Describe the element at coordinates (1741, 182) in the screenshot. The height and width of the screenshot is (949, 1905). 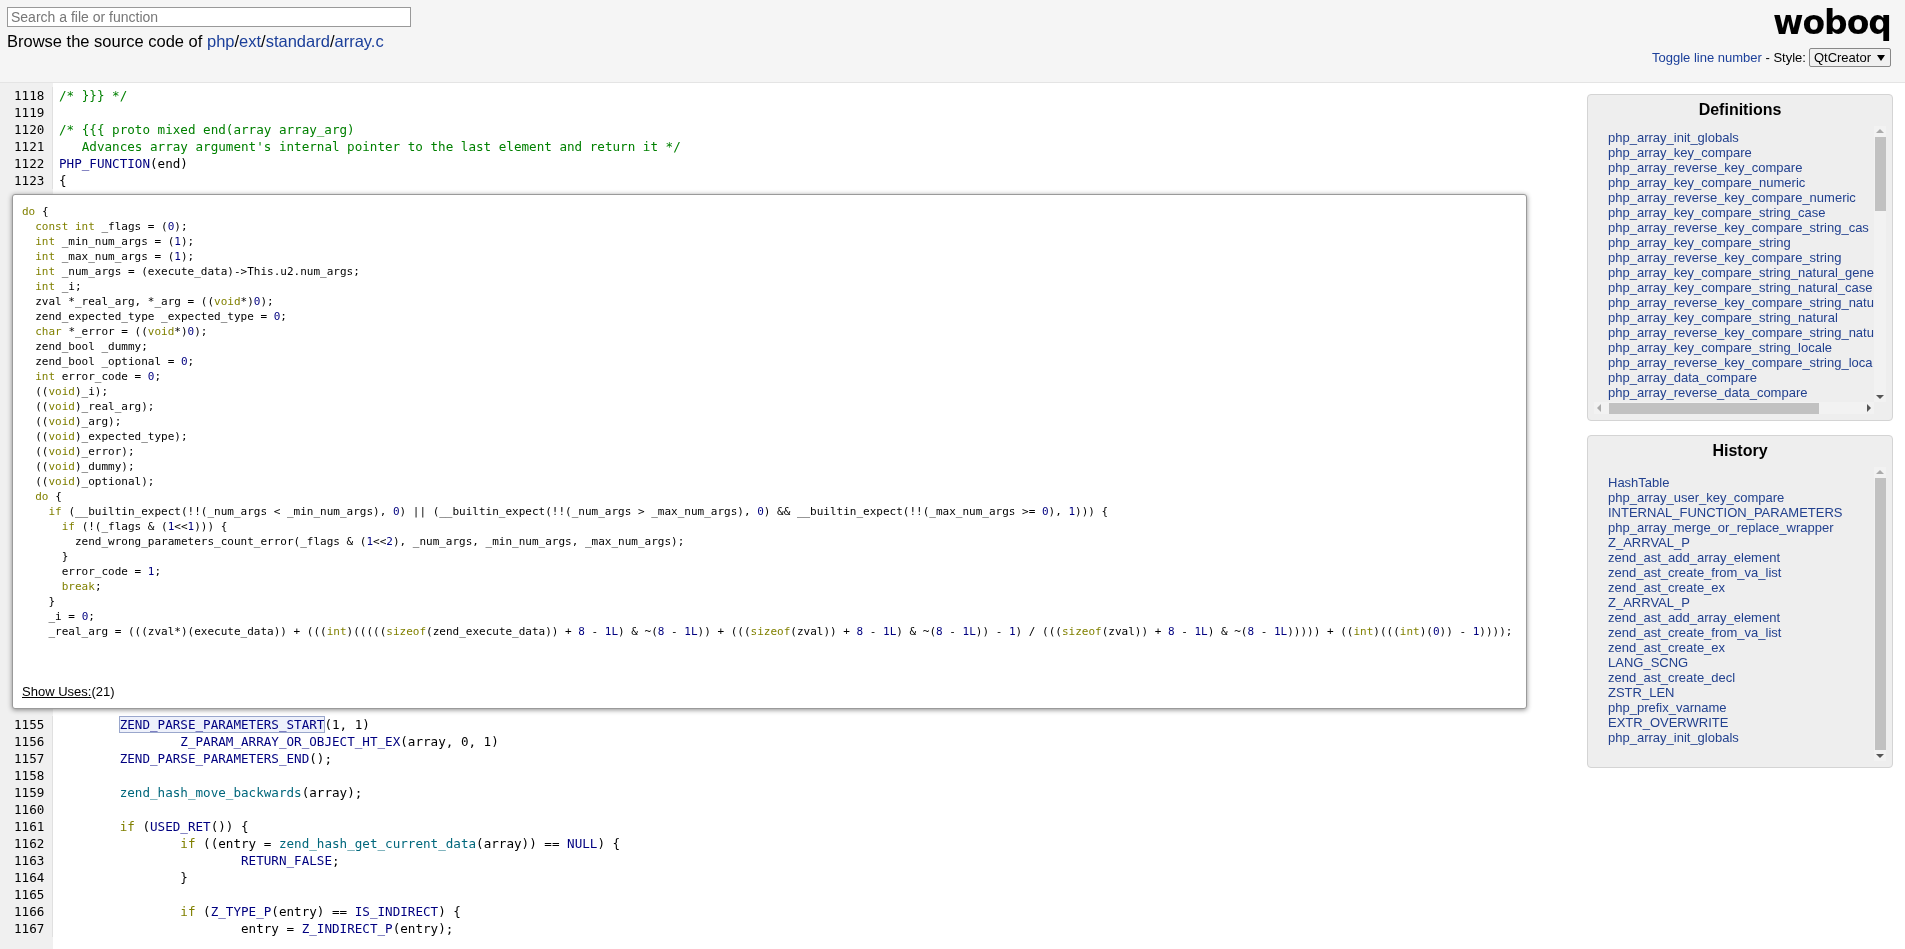
I see `definition-link: php_array_key_compare_numeric` at that location.